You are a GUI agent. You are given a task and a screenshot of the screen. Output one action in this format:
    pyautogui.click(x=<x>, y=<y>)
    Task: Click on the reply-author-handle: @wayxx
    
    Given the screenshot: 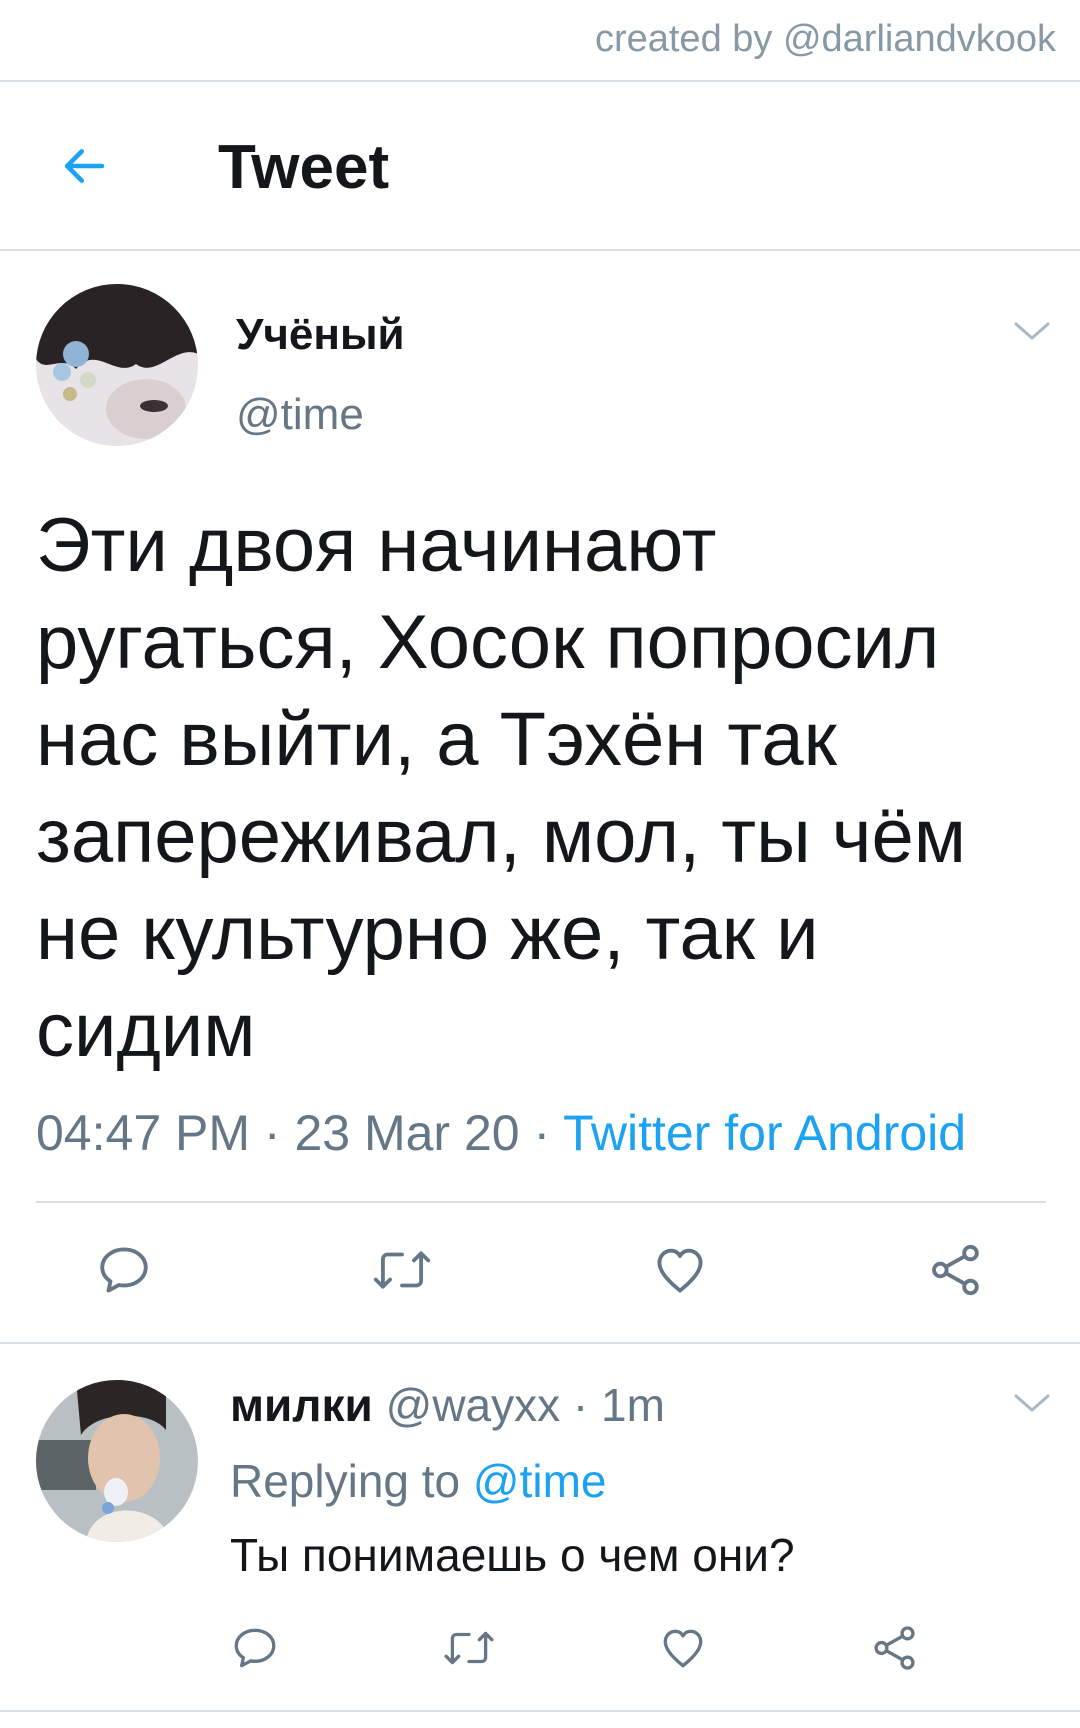 What is the action you would take?
    pyautogui.click(x=473, y=1405)
    